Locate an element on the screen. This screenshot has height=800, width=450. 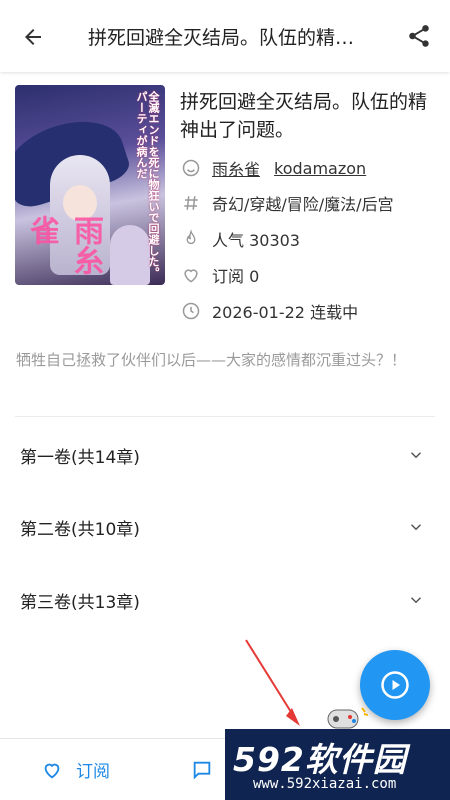
subscriptions-row: 订阅 0 is located at coordinates (311, 275).